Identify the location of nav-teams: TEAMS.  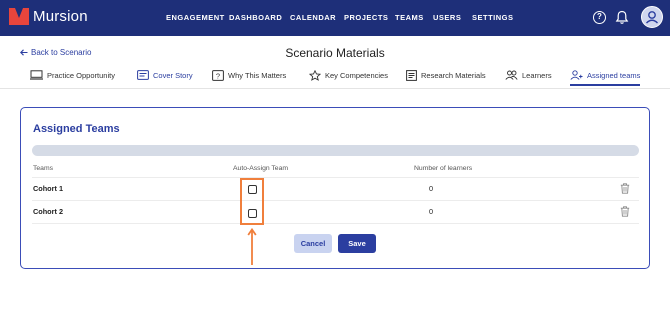
(409, 17).